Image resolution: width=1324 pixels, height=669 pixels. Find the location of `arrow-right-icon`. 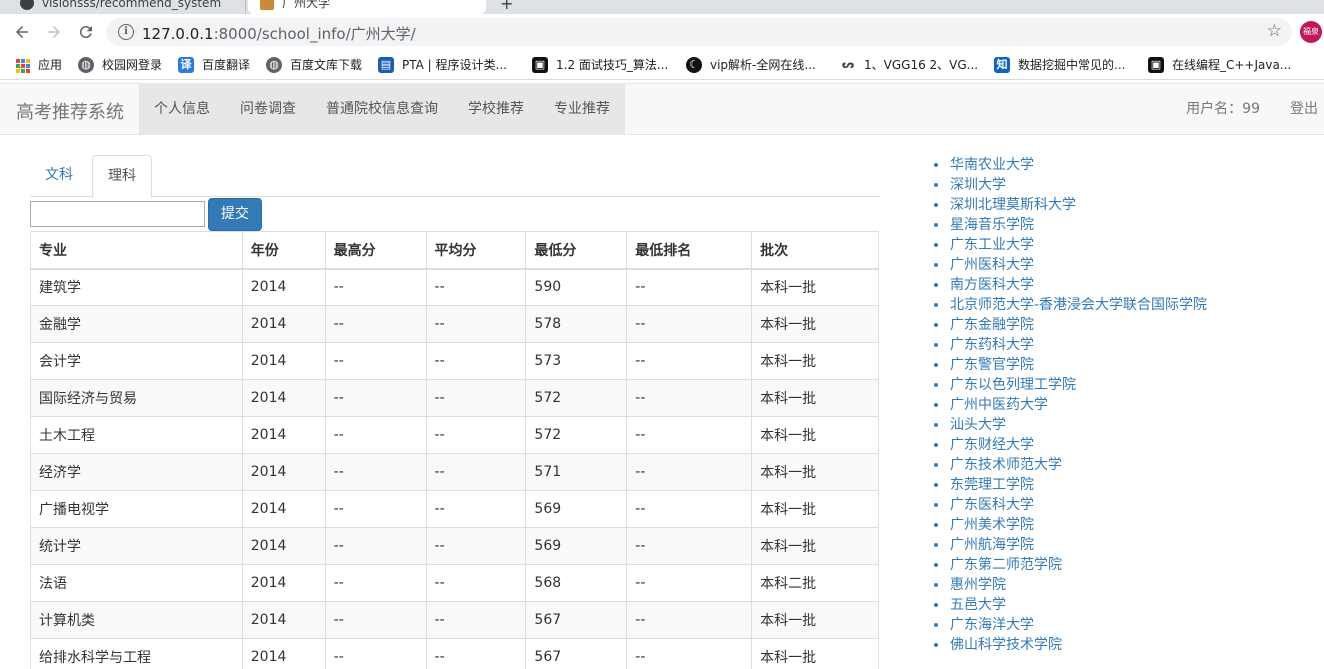

arrow-right-icon is located at coordinates (54, 32).